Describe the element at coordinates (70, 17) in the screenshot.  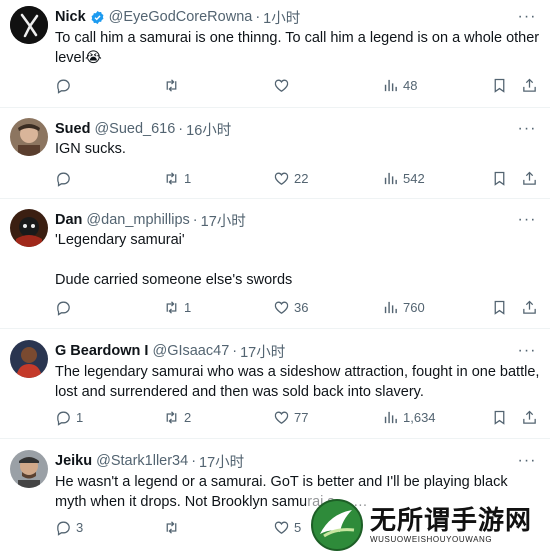
I see `author-name: Nick` at that location.